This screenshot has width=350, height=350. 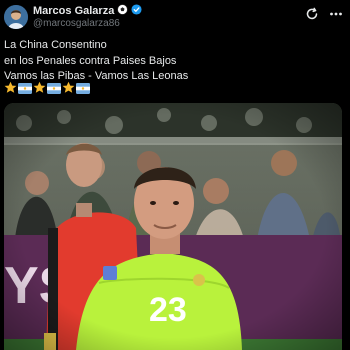 I want to click on avatar-image, so click(x=16, y=17).